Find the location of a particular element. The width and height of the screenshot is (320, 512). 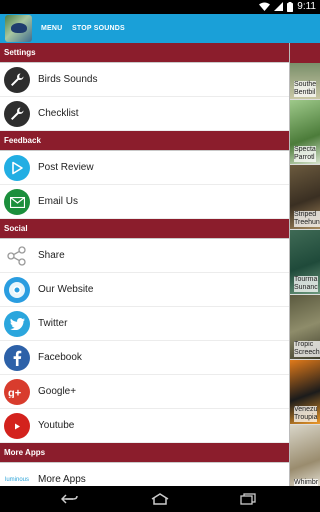

list-item: Striped Treehun is located at coordinates (305, 197).